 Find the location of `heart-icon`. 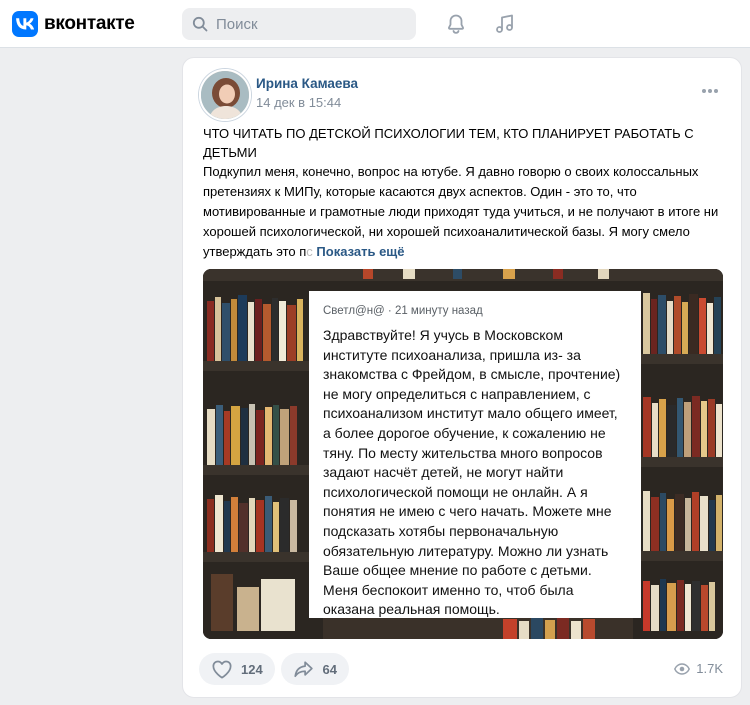

heart-icon is located at coordinates (222, 669).